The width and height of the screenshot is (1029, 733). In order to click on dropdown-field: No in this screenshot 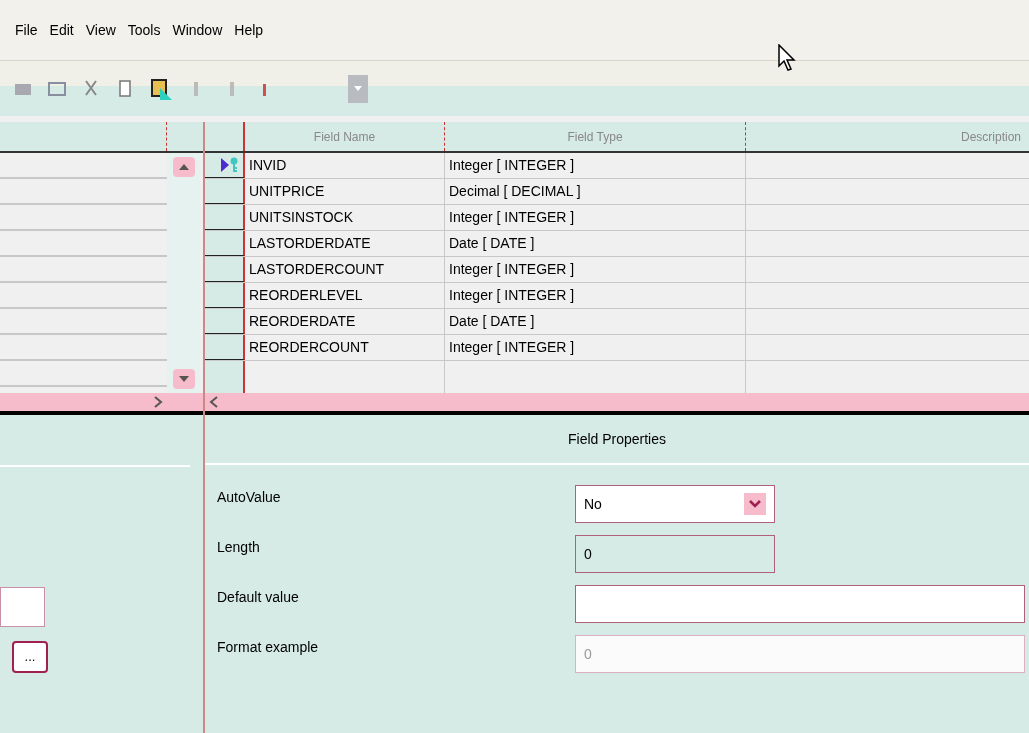, I will do `click(675, 504)`.